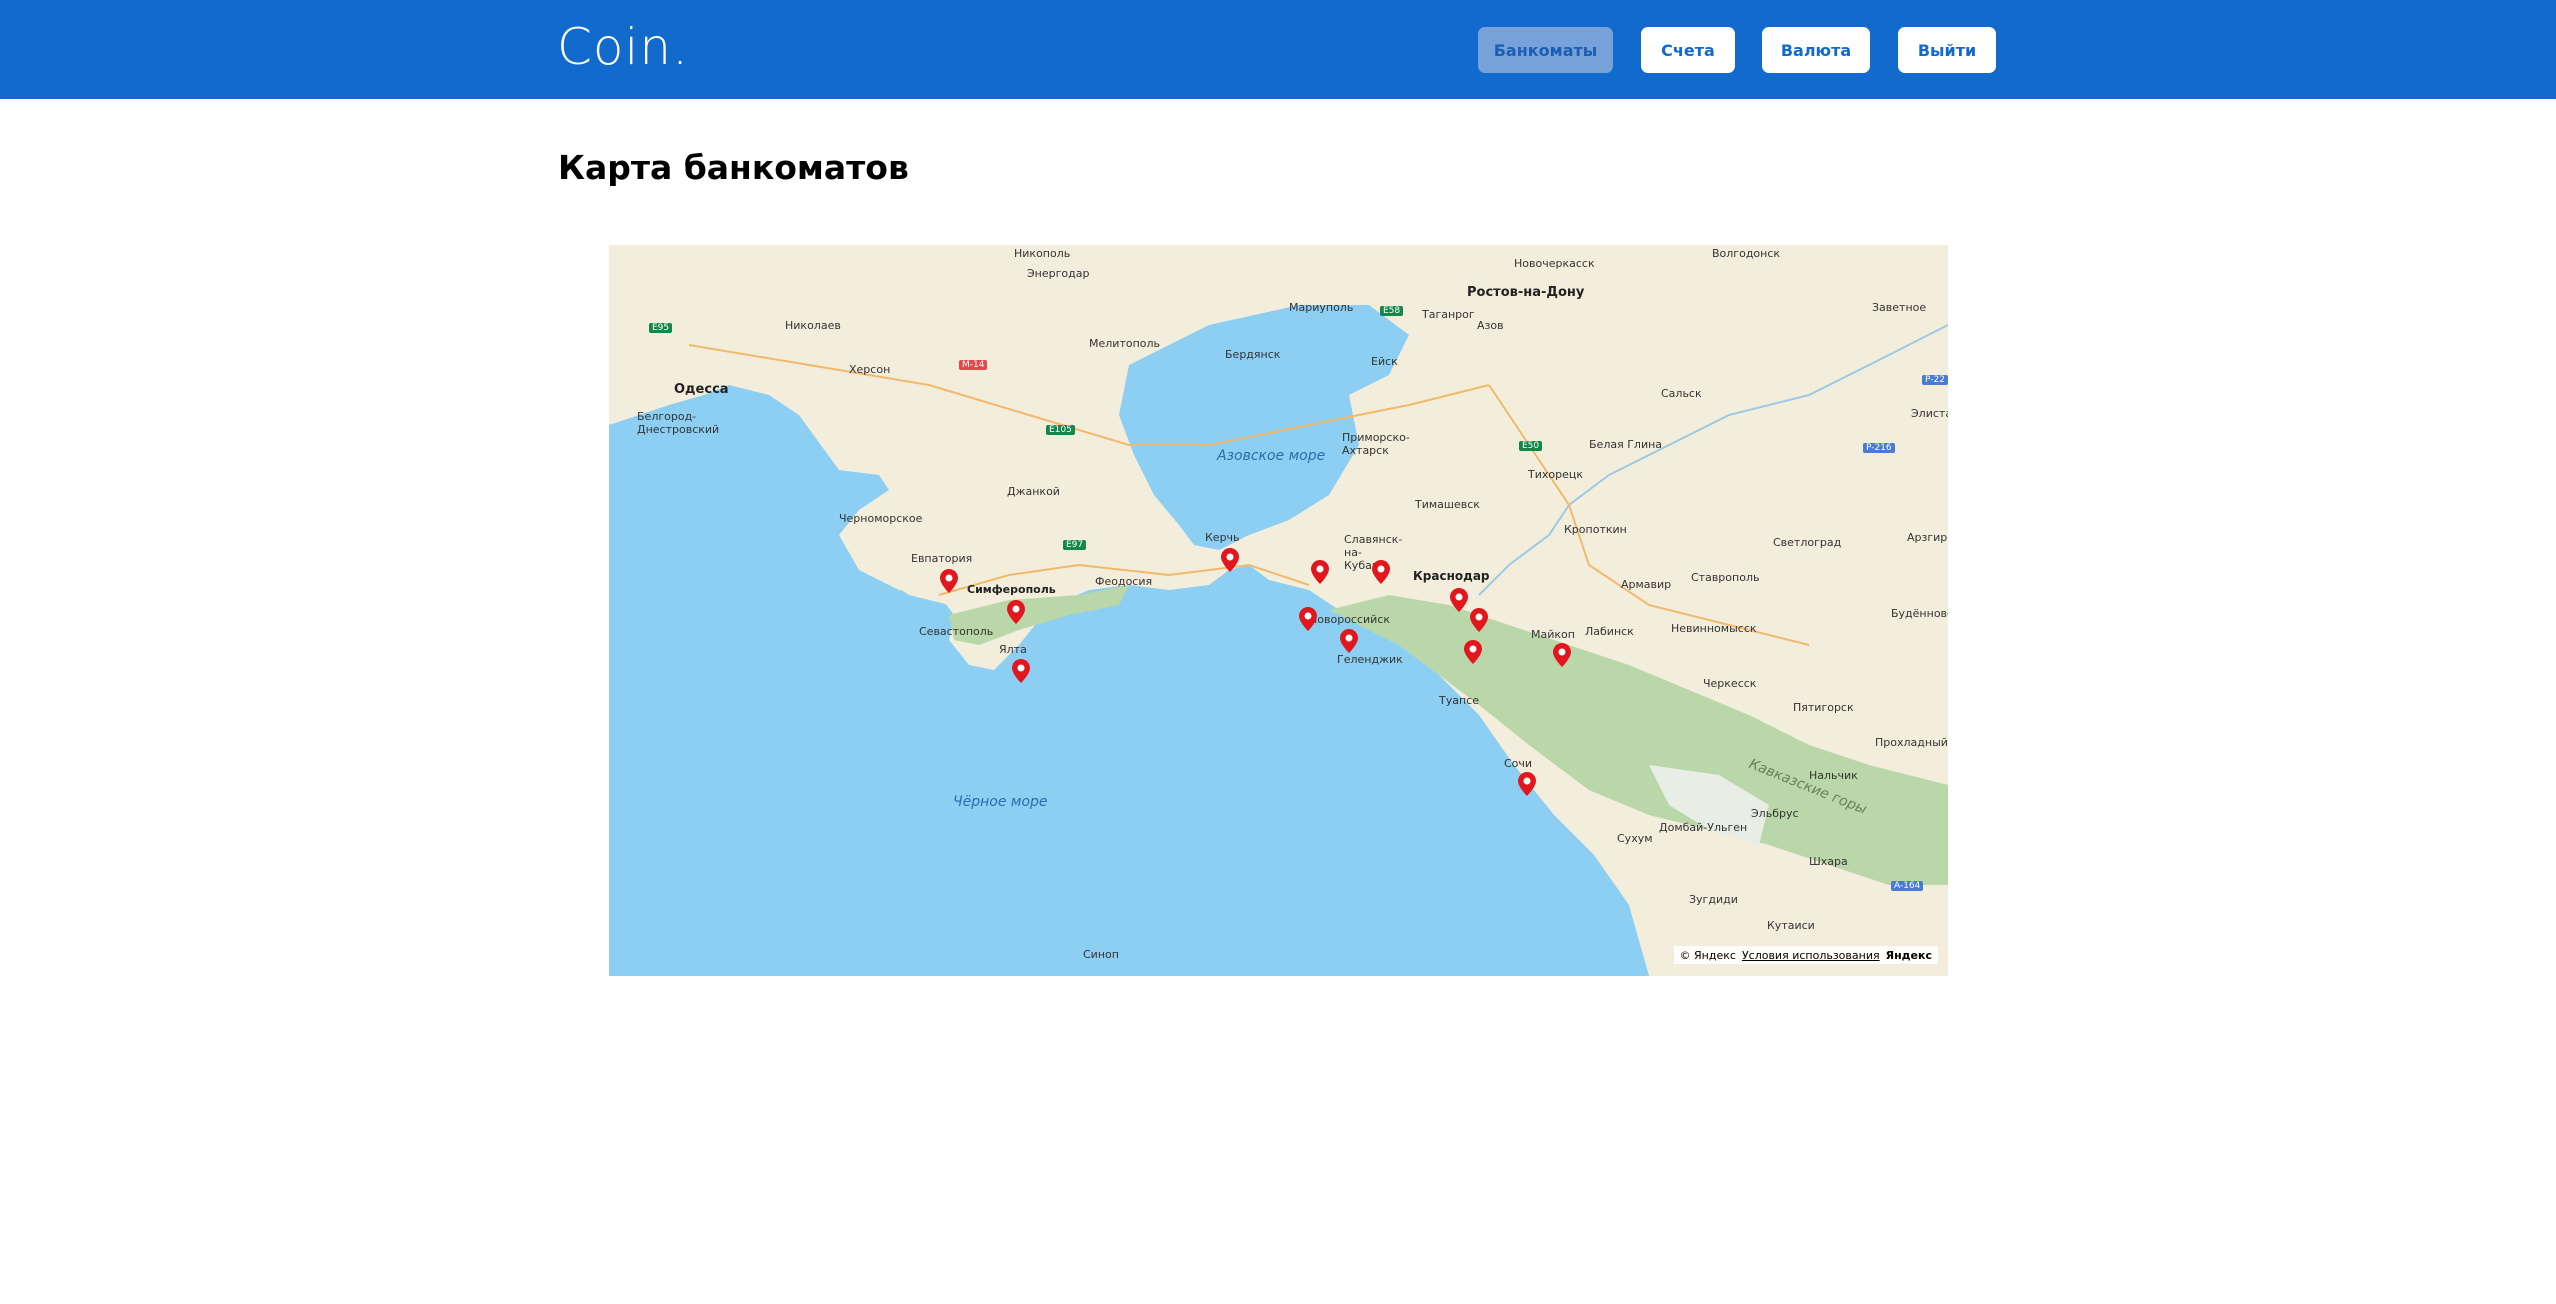  What do you see at coordinates (1816, 50) in the screenshot?
I see `nav-currency-button: Валюта` at bounding box center [1816, 50].